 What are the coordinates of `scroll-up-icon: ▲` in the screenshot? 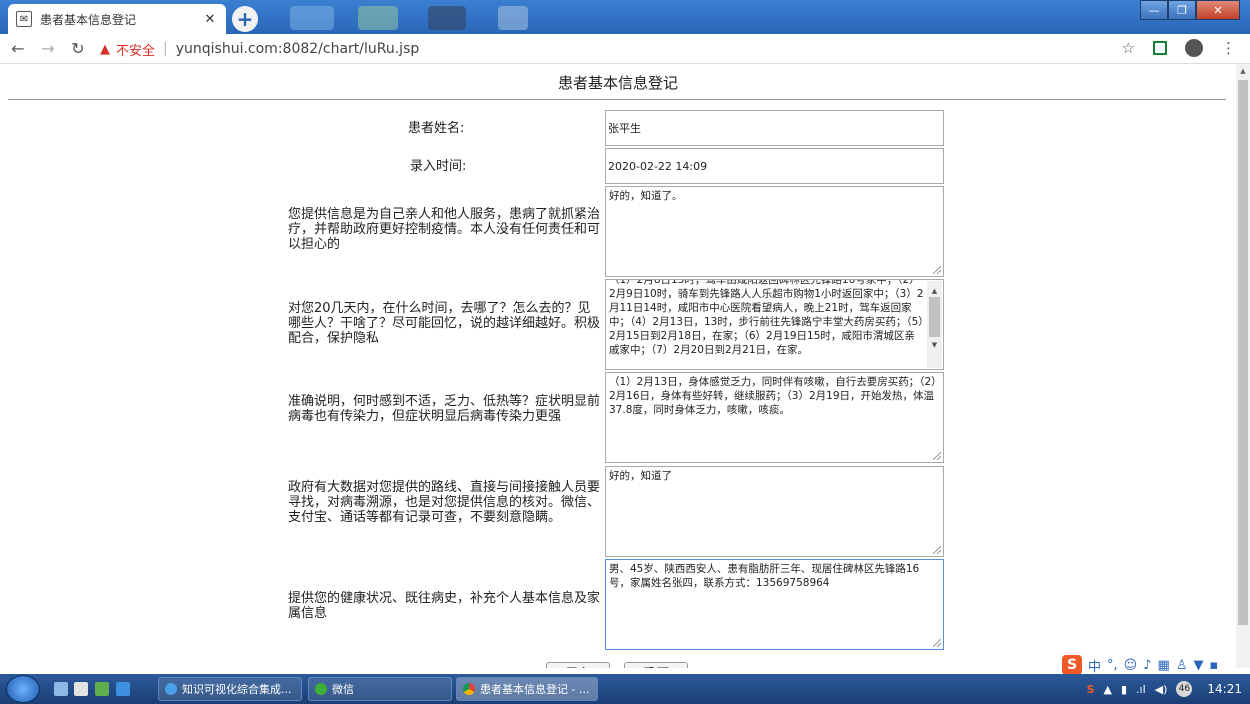 It's located at (934, 291).